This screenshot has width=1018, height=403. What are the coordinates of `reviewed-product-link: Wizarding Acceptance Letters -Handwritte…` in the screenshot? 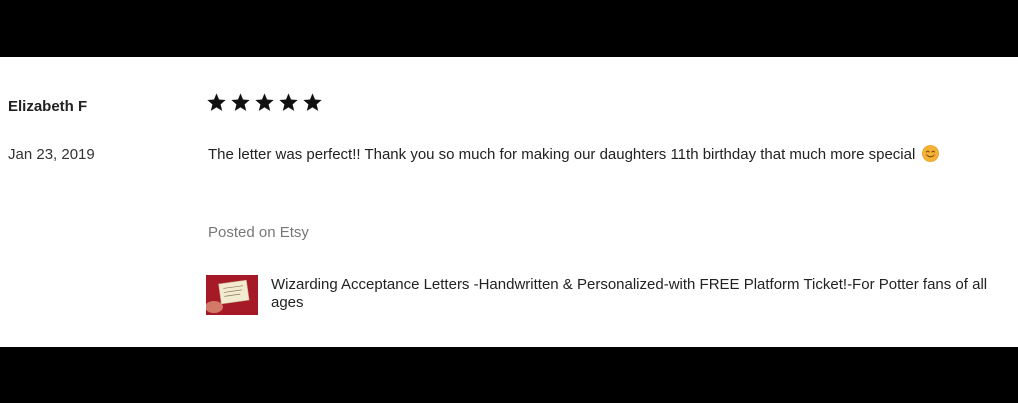 It's located at (606, 295).